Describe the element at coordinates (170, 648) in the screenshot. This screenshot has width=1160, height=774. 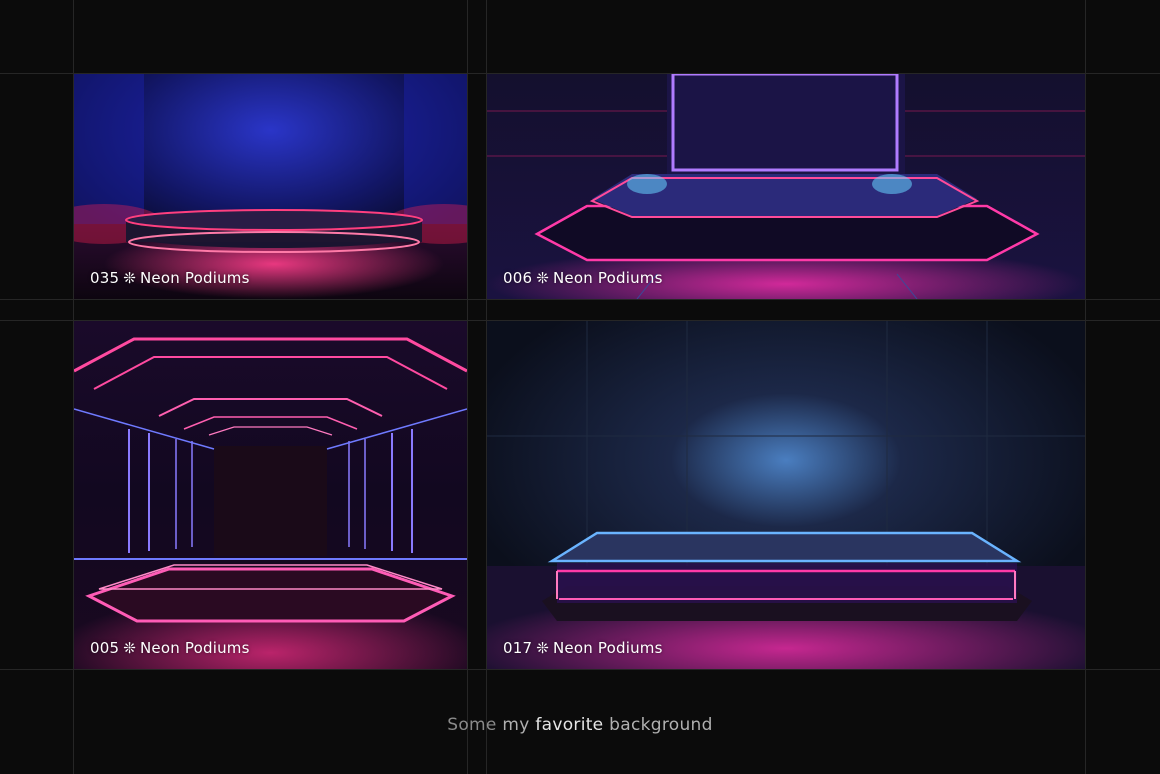
I see `card-label: 005 ❊ Neon Podiums` at that location.